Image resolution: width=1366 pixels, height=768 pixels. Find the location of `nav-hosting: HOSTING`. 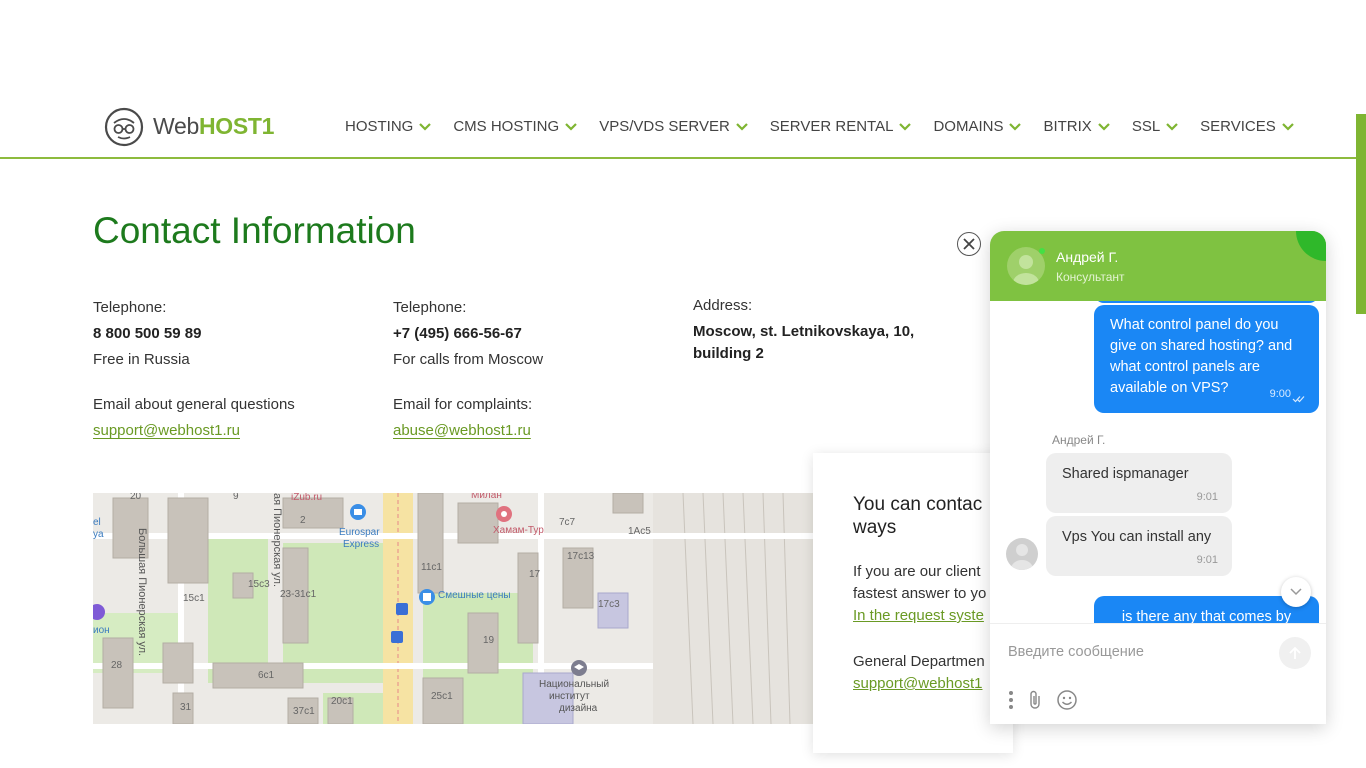

nav-hosting: HOSTING is located at coordinates (388, 126).